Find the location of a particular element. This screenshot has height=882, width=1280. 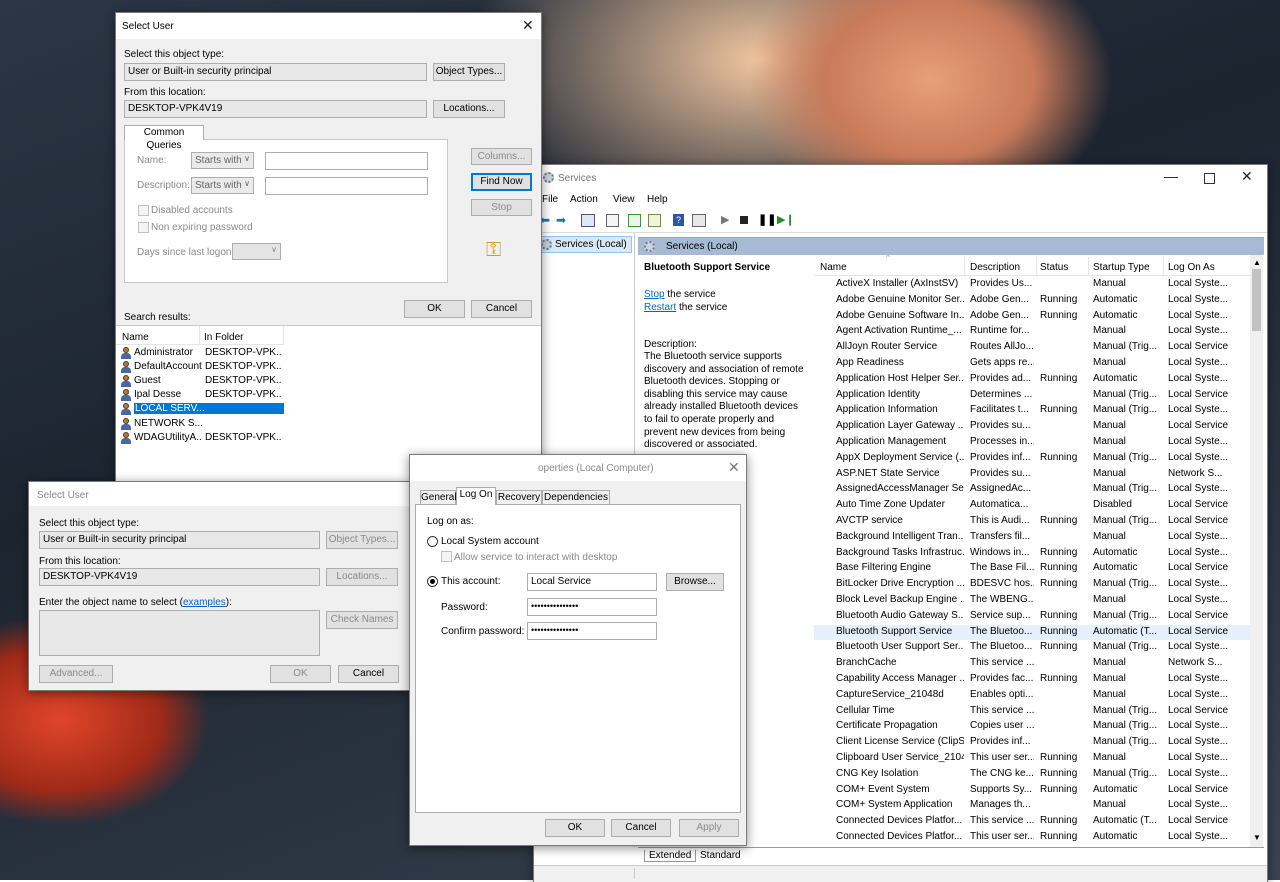

tab-dependencies: Dependencies is located at coordinates (576, 497).